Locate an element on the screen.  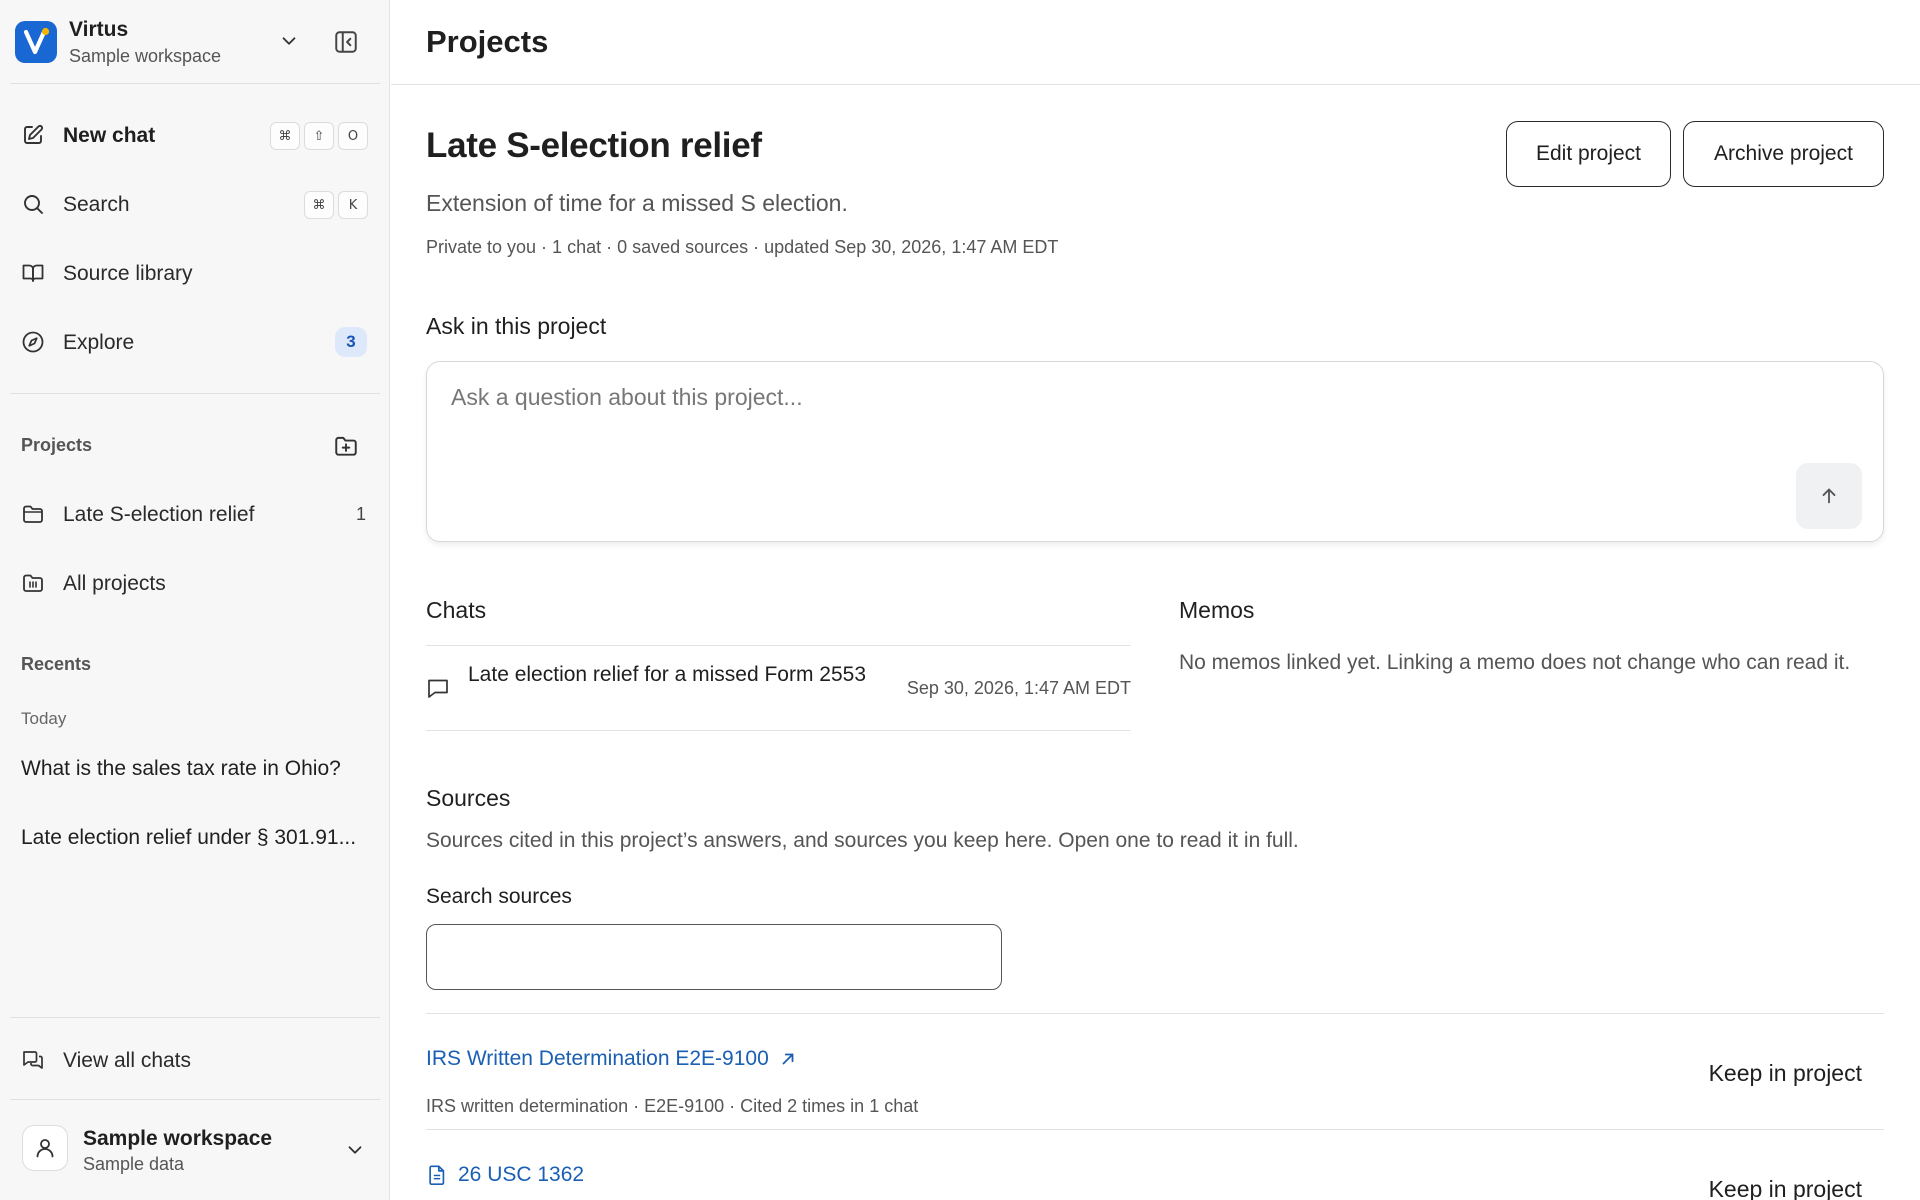
edit-project-button: Edit project is located at coordinates (1588, 154).